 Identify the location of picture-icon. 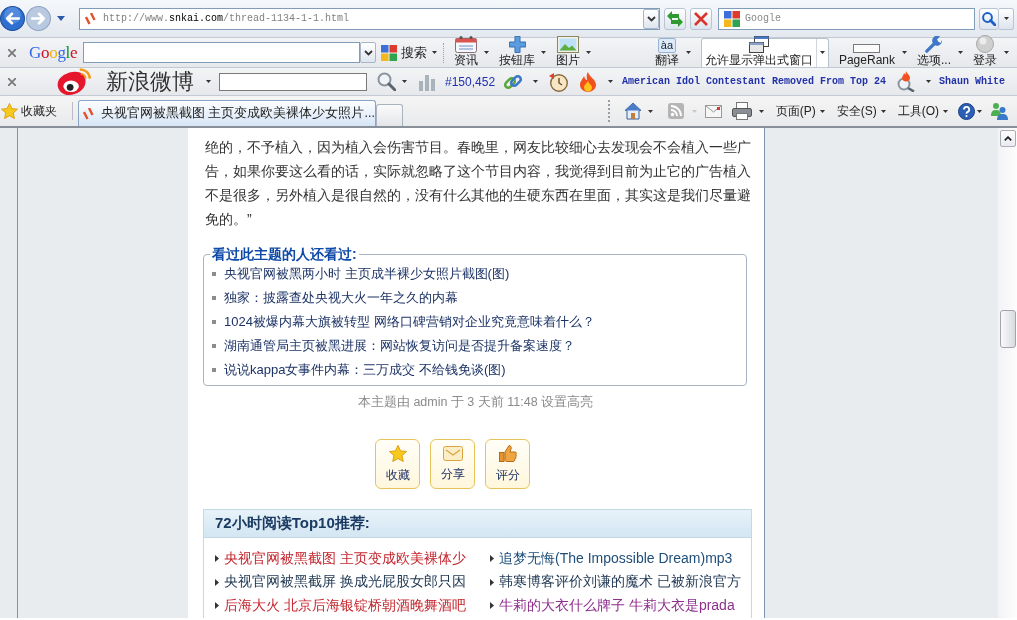
(568, 44).